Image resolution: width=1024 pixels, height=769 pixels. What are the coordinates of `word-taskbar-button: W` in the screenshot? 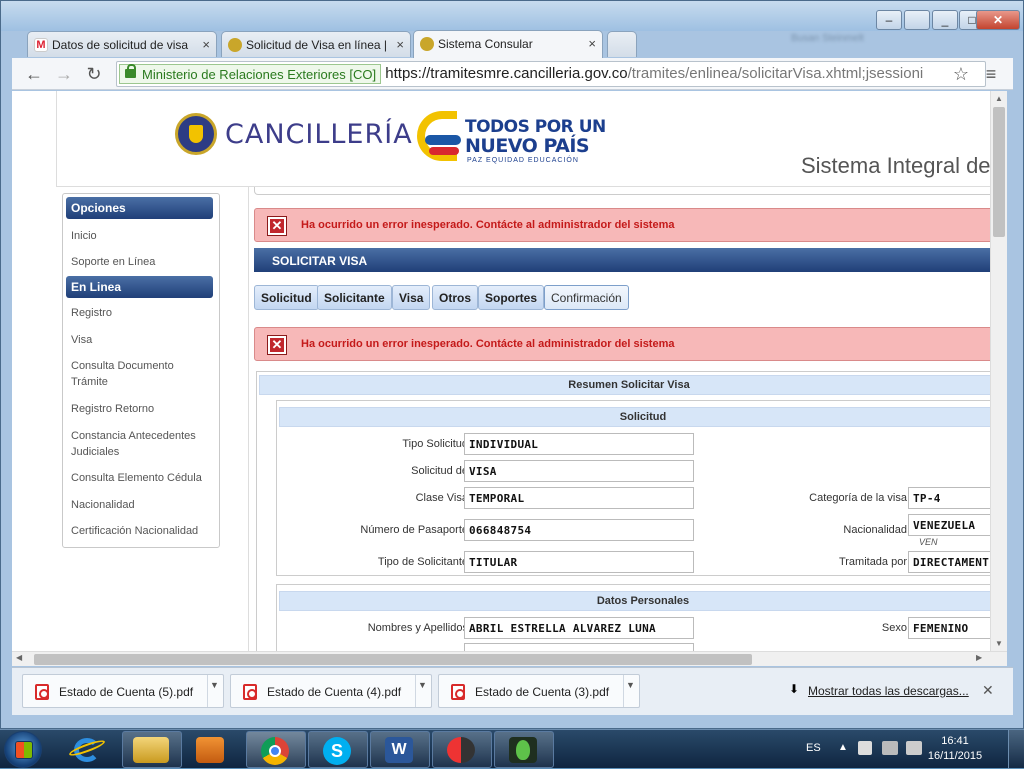 It's located at (400, 749).